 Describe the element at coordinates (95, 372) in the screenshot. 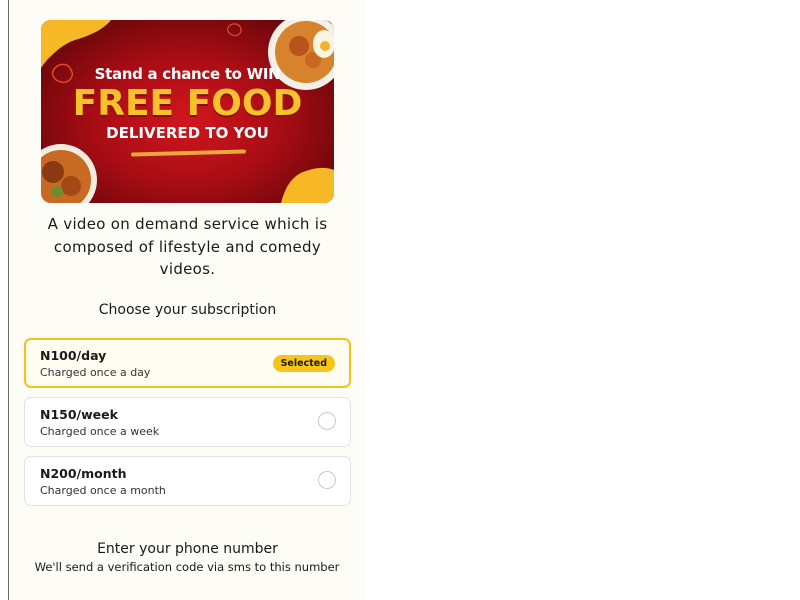

I see `plan-billing-note: Charged once a day` at that location.